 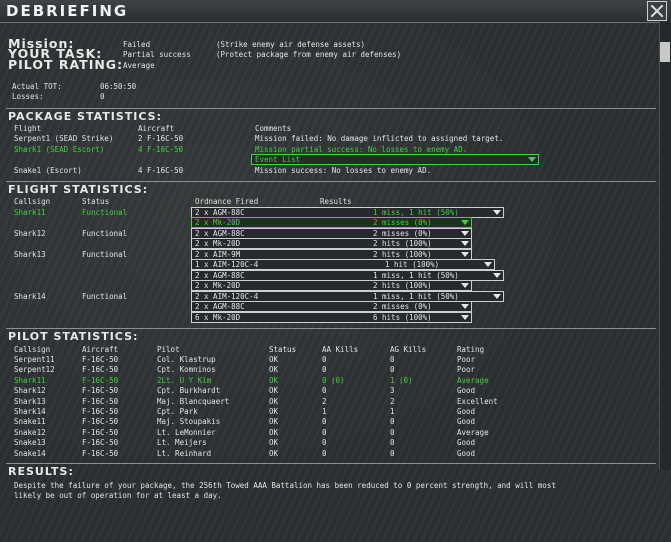 What do you see at coordinates (336, 201) in the screenshot?
I see `flight-col-results: Results` at bounding box center [336, 201].